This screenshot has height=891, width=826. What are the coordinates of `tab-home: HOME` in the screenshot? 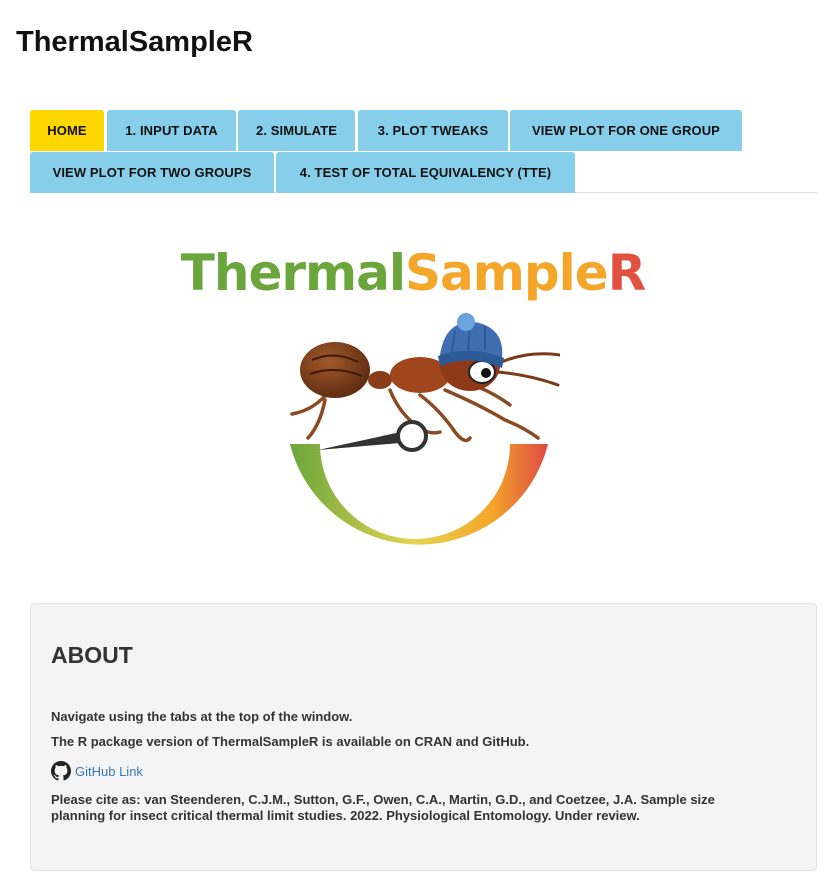 It's located at (67, 130).